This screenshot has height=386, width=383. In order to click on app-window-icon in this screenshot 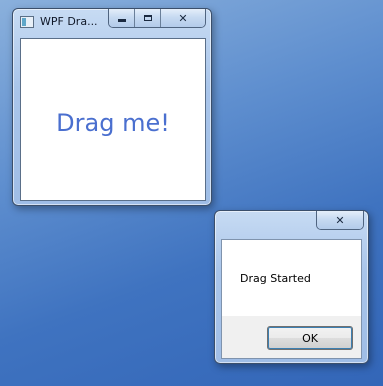, I will do `click(27, 22)`.